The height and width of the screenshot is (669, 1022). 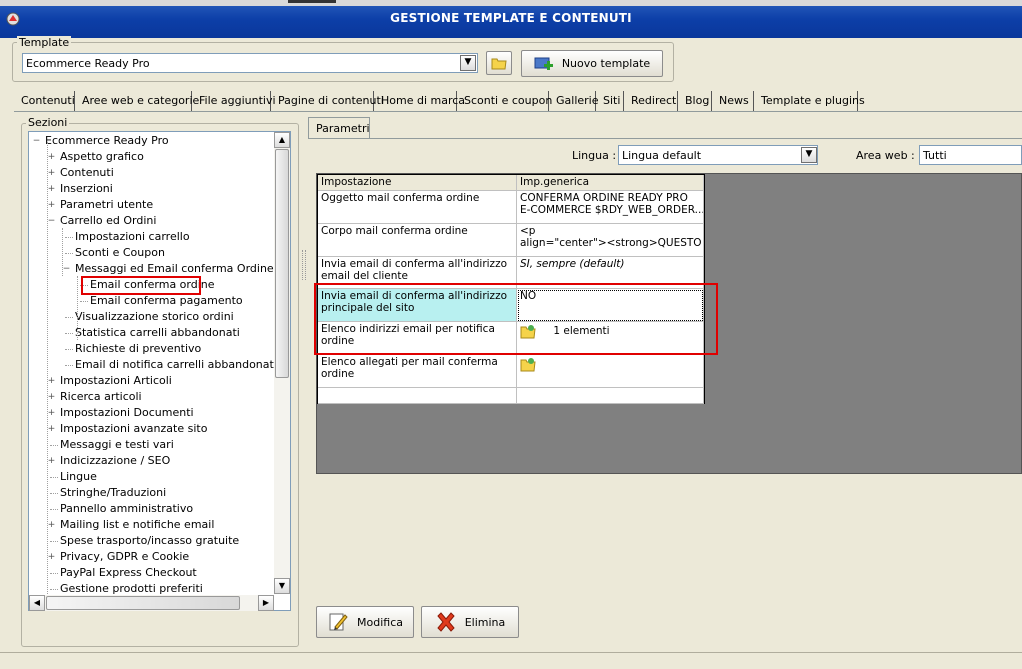 What do you see at coordinates (108, 221) in the screenshot?
I see `tree-item: Carrello ed Ordini` at bounding box center [108, 221].